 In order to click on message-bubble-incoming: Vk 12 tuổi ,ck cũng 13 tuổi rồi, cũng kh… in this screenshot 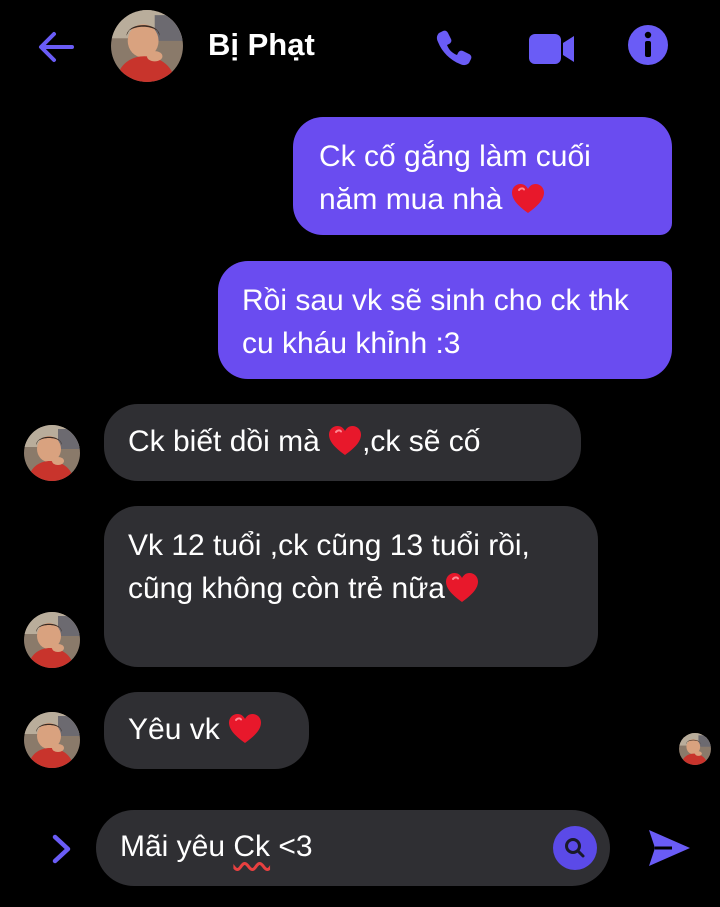, I will do `click(351, 586)`.